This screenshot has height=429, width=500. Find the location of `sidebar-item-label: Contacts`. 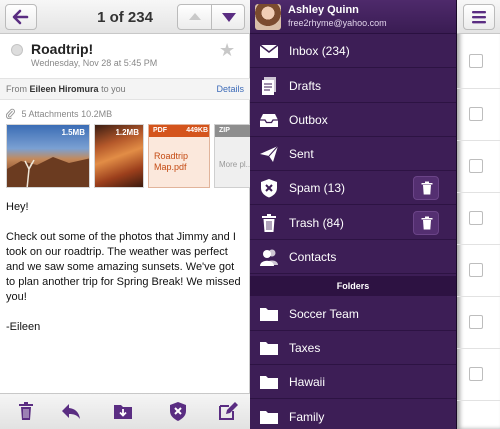

sidebar-item-label: Contacts is located at coordinates (313, 257).